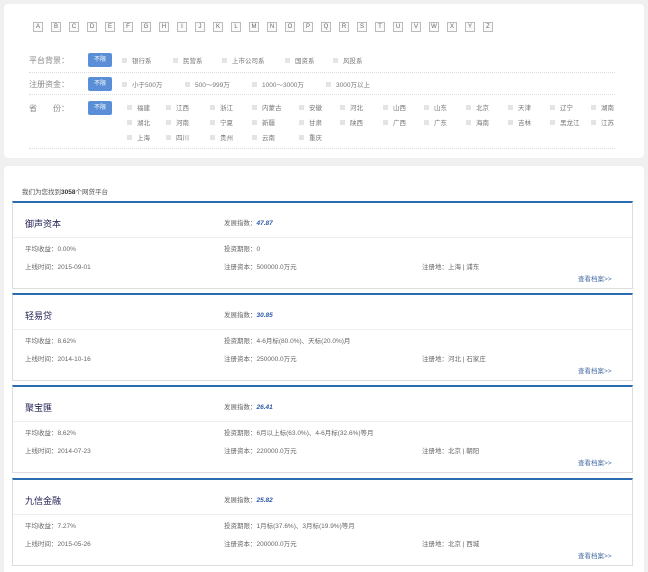  What do you see at coordinates (300, 60) in the screenshot?
I see `background-option: 国资系` at bounding box center [300, 60].